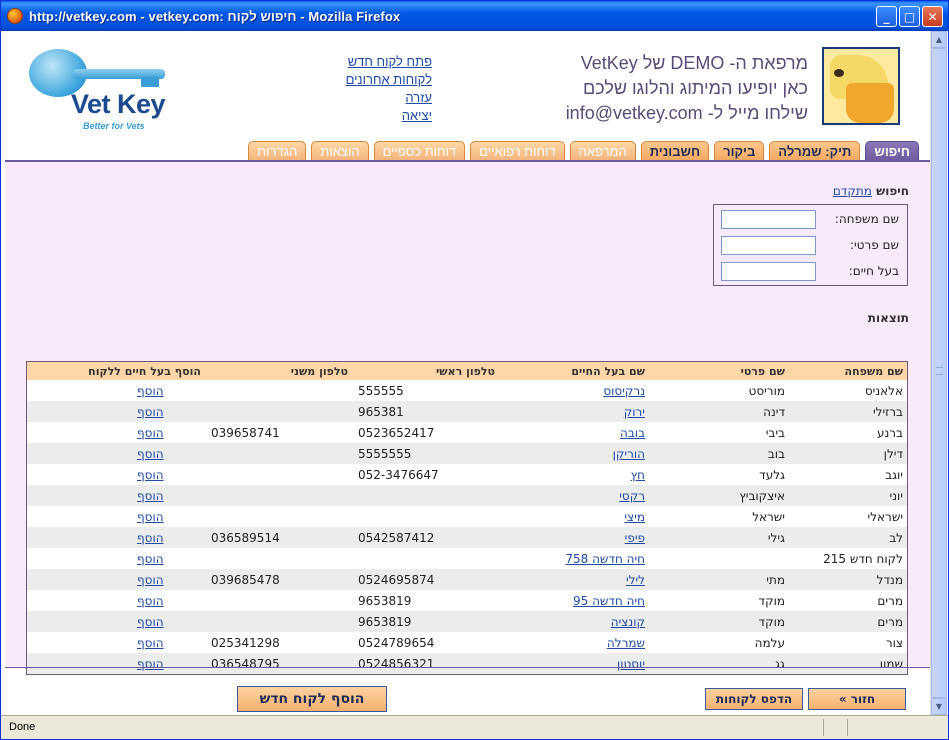  Describe the element at coordinates (939, 706) in the screenshot. I see `scroll-down-icon: ▼` at that location.